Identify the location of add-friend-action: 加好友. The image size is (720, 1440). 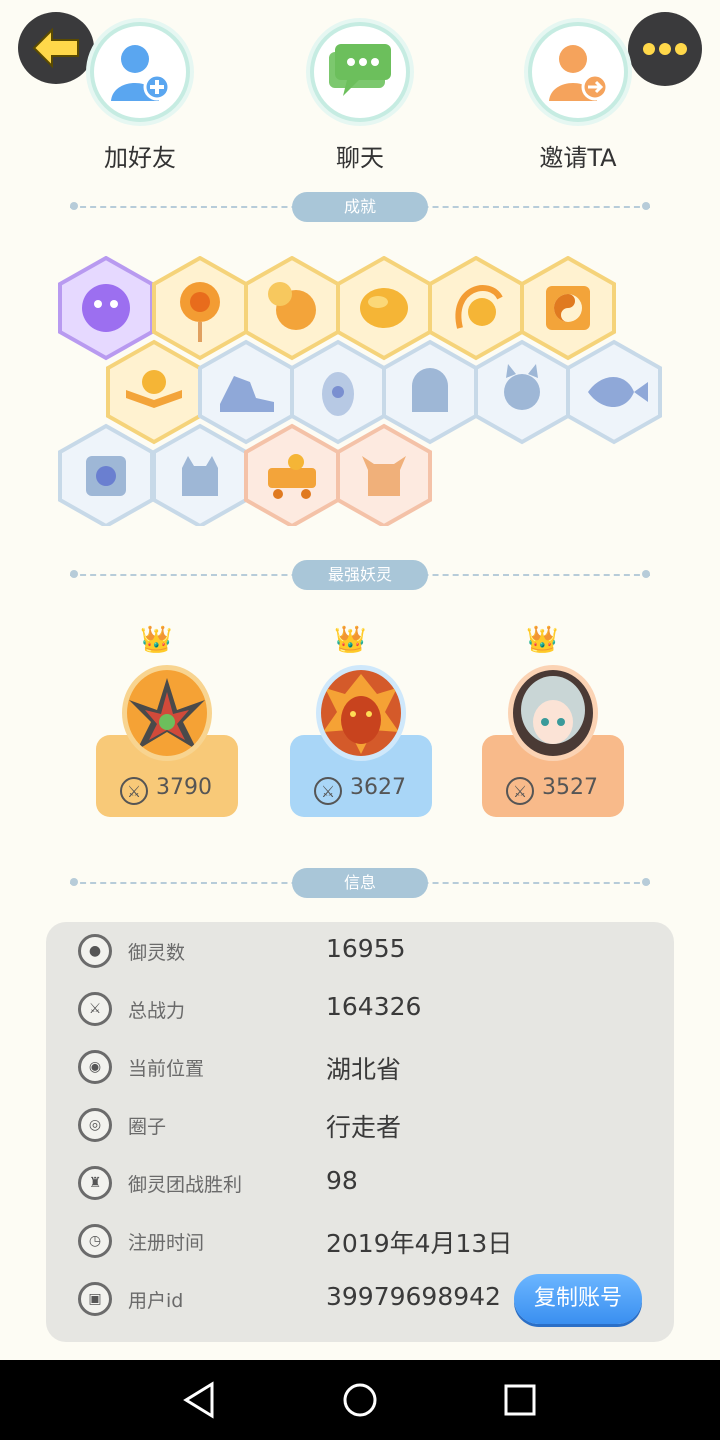
(140, 95).